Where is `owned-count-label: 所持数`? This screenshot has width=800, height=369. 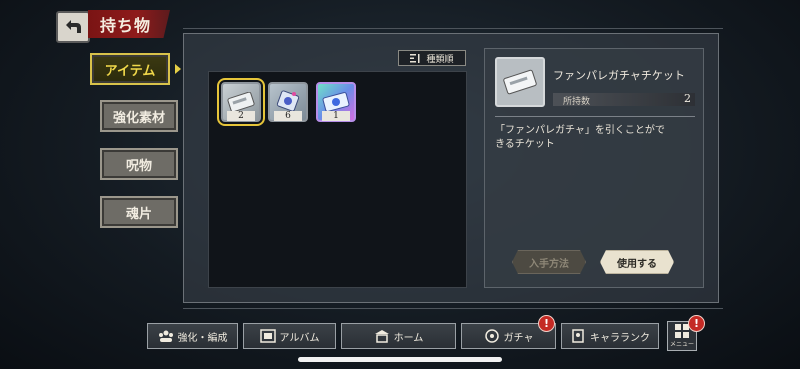
owned-count-label: 所持数 is located at coordinates (577, 102).